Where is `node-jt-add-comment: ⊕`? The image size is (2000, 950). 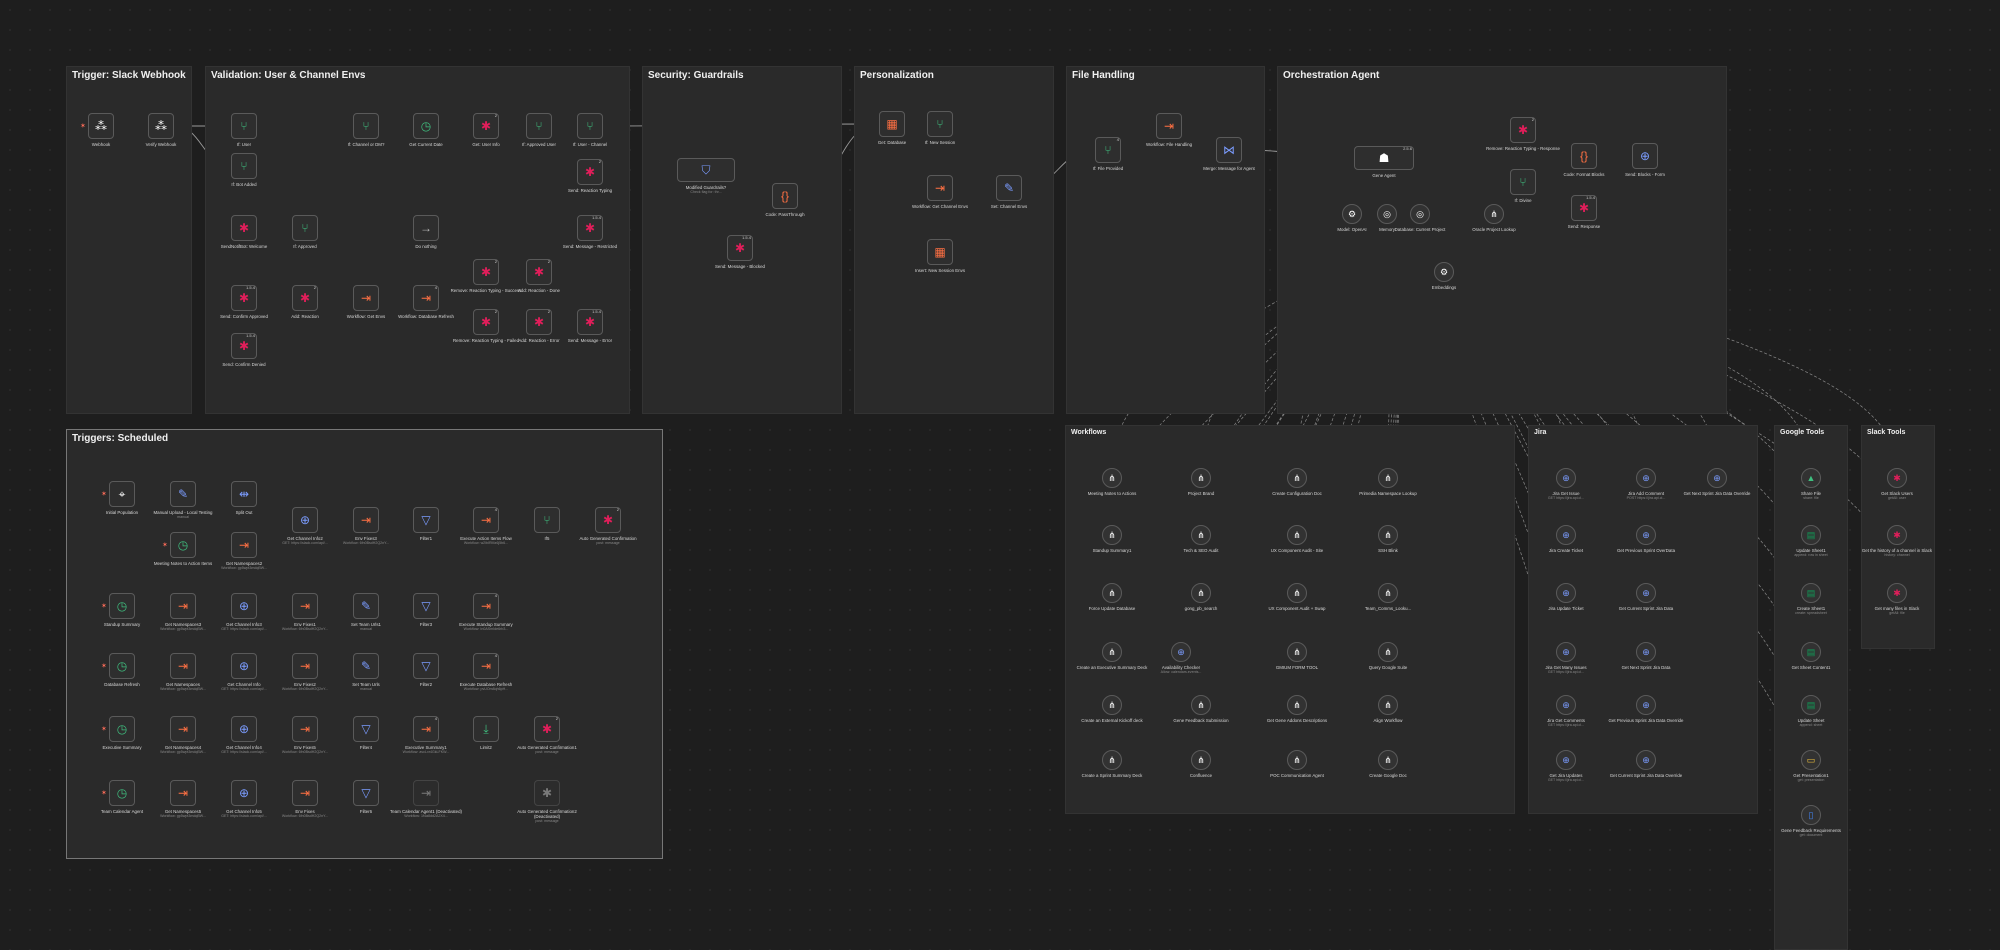
node-jt-add-comment: ⊕ is located at coordinates (1646, 478).